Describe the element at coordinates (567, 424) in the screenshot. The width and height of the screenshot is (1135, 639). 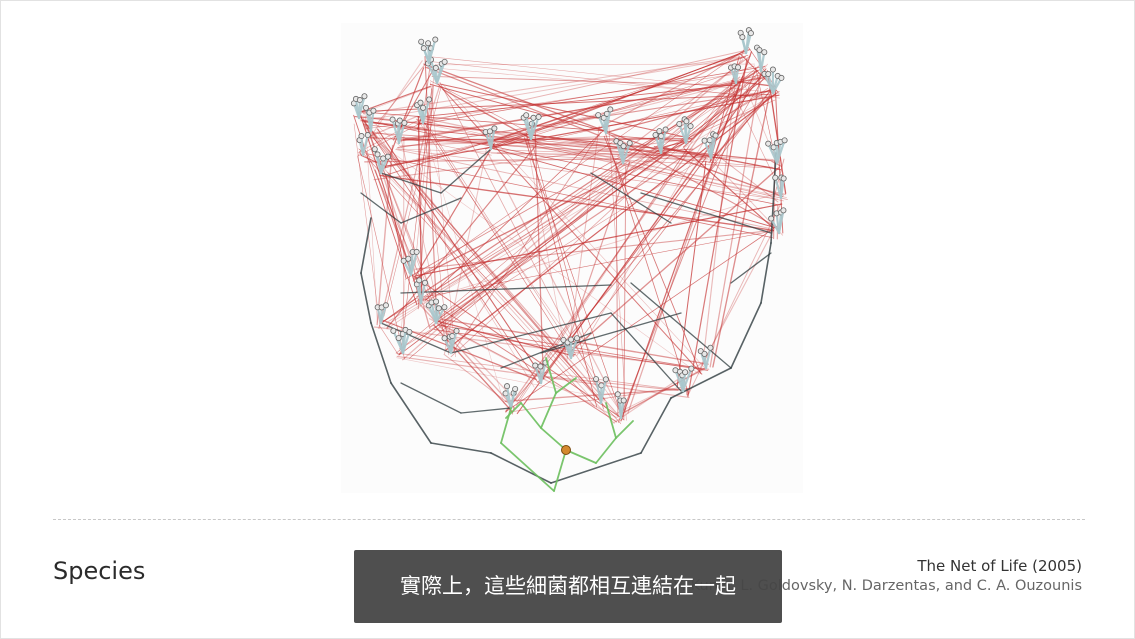
I see `highlighted-green-tree` at that location.